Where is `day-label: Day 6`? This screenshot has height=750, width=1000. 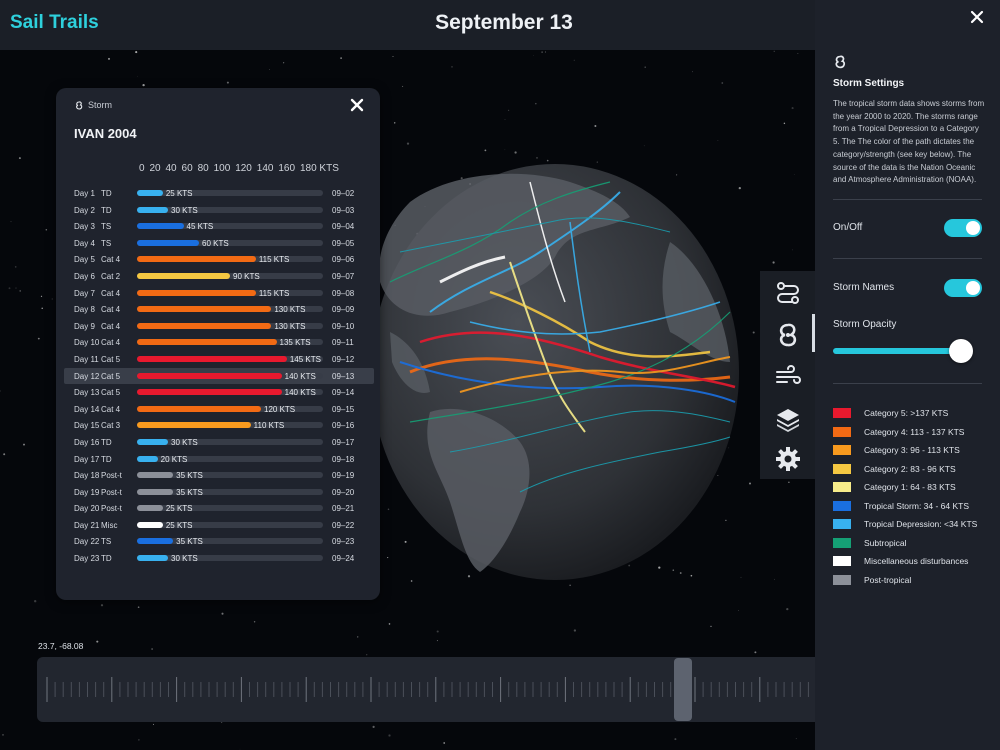
day-label: Day 6 is located at coordinates (84, 276).